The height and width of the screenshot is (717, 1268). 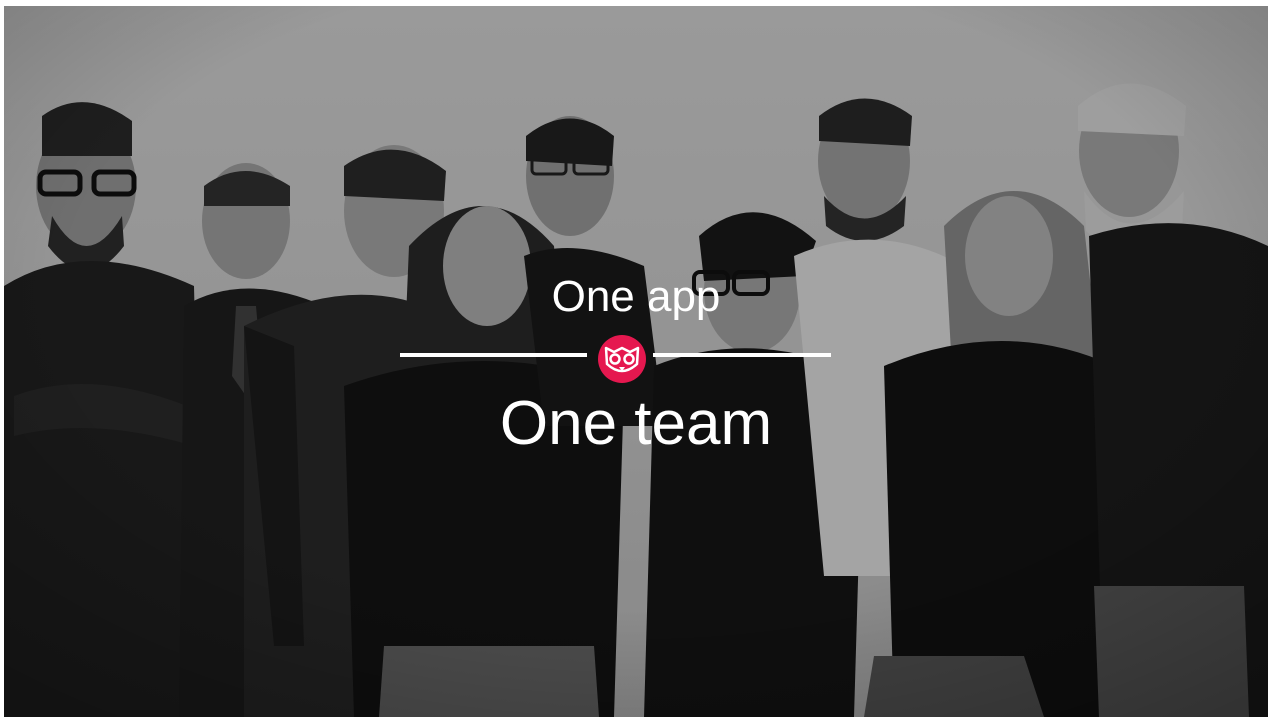 I want to click on headline-one-app: One app, so click(x=636, y=296).